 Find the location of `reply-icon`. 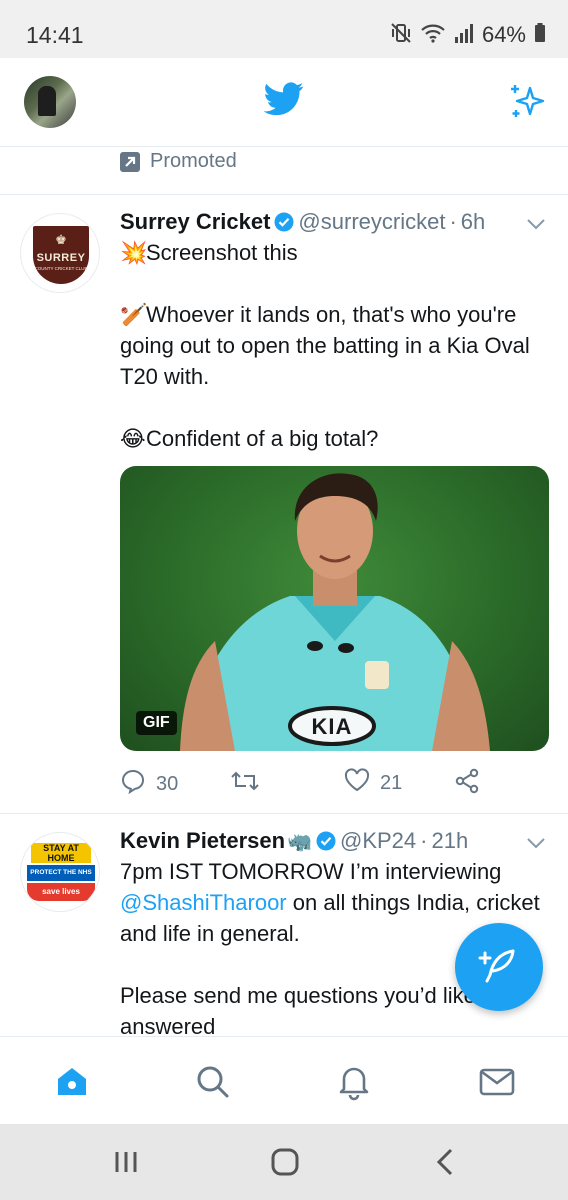

reply-icon is located at coordinates (133, 784).